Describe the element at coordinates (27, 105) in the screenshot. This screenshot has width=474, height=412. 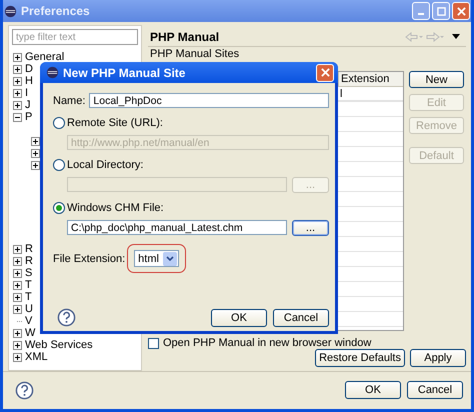
I see `tree-item: J` at that location.